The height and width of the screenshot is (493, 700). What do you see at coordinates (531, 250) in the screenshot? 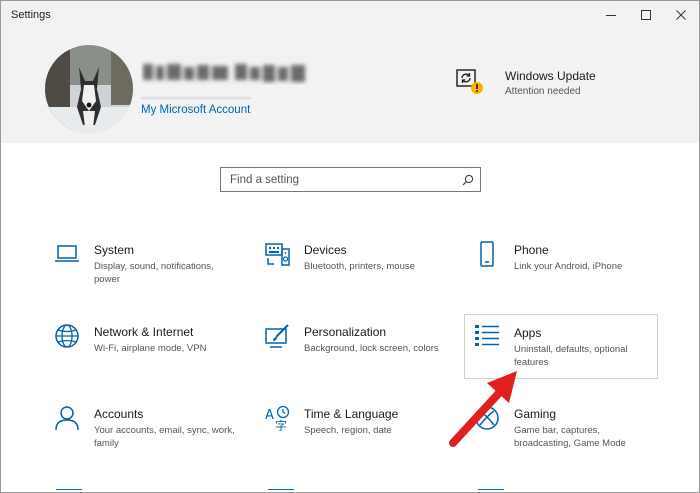
I see `tile-name: Phone` at bounding box center [531, 250].